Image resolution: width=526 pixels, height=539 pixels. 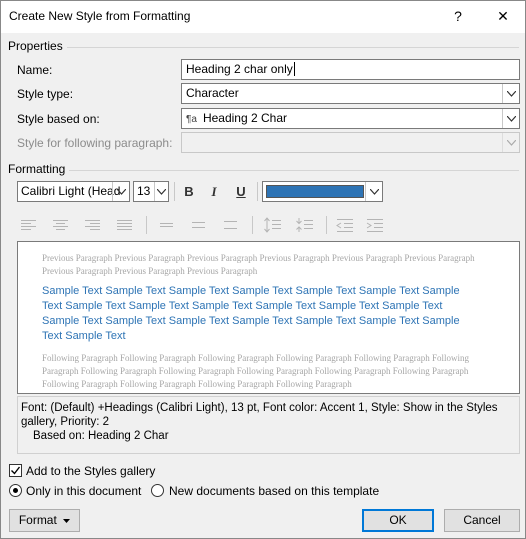 What do you see at coordinates (100, 16) in the screenshot?
I see `dialog-title: Create New Style from Formatting` at bounding box center [100, 16].